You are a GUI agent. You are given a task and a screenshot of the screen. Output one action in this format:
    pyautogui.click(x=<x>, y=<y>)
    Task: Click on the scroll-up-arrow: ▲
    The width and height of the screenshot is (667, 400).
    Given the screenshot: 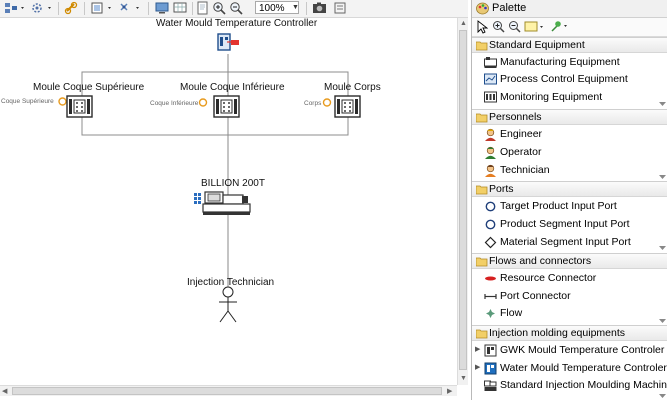 What is the action you would take?
    pyautogui.click(x=463, y=23)
    